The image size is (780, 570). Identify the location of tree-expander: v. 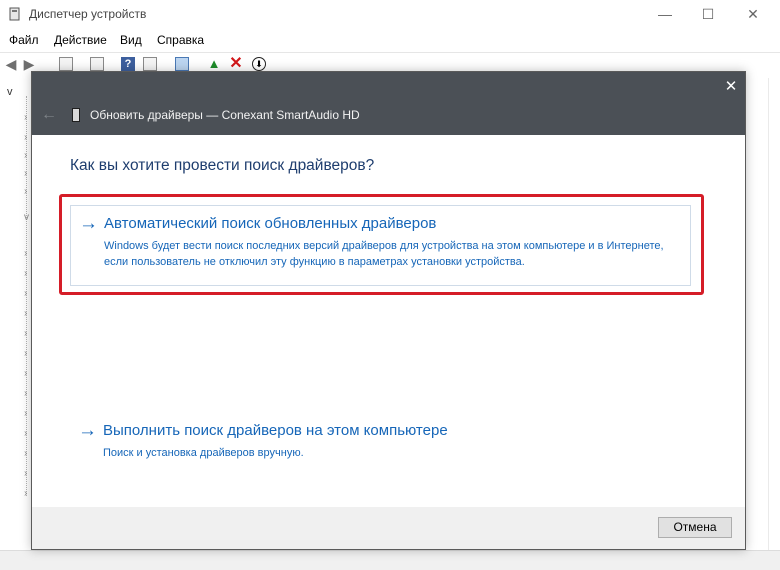
(10, 92).